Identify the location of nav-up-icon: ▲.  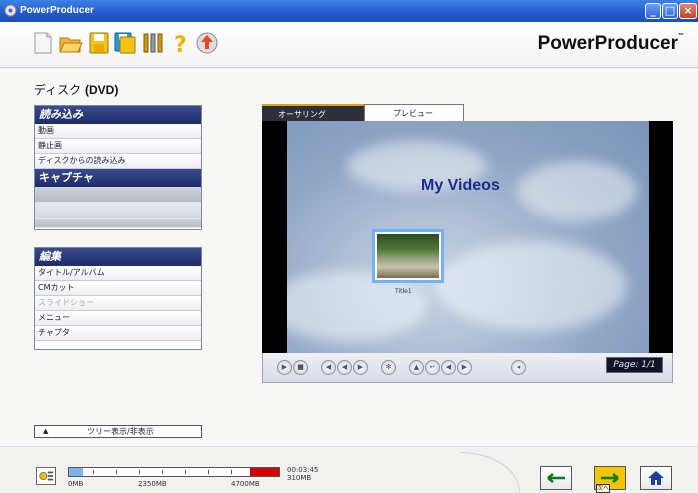
(416, 367).